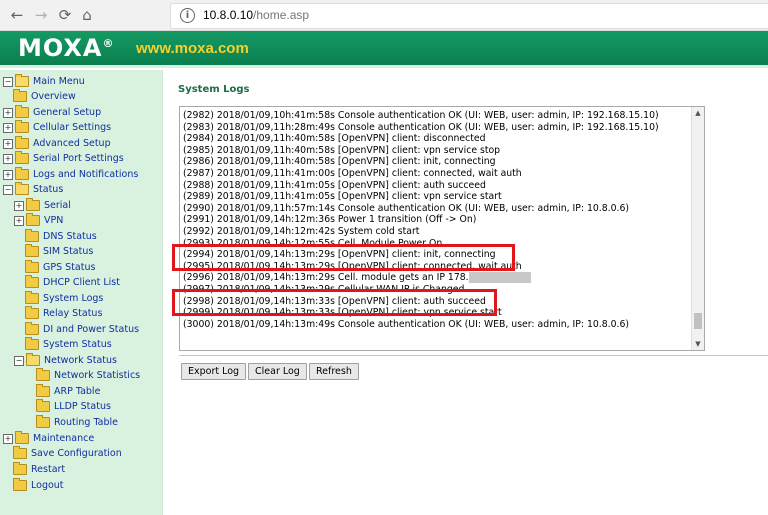  Describe the element at coordinates (214, 89) in the screenshot. I see `page-title: System Logs` at that location.